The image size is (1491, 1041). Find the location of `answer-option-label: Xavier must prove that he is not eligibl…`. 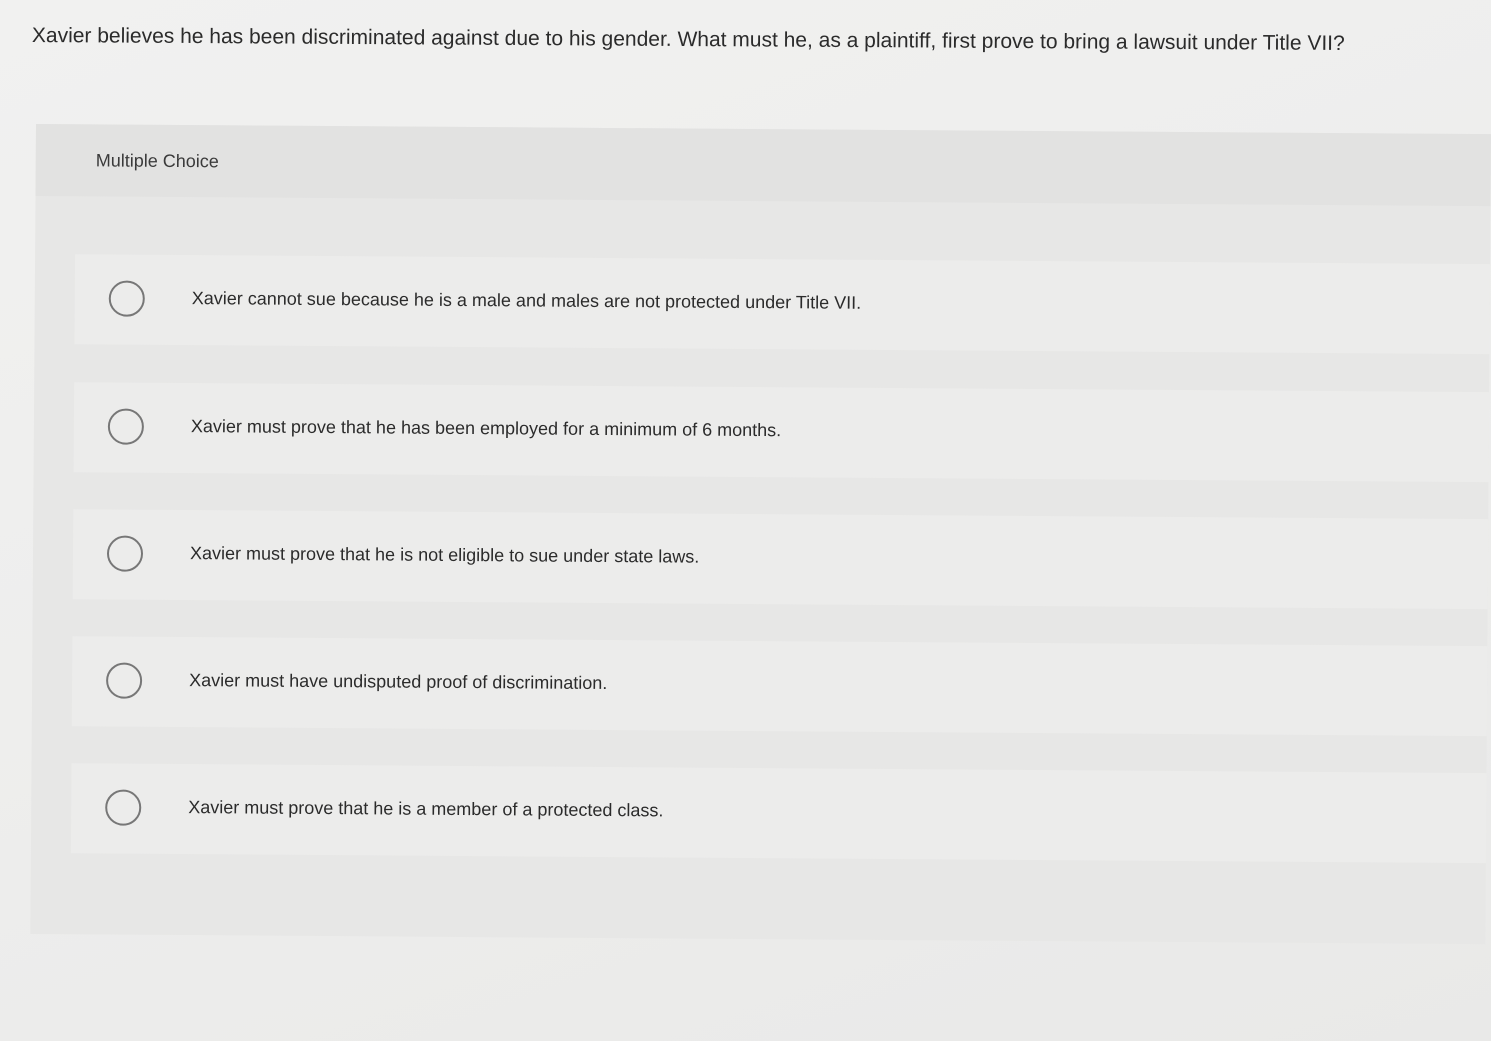

answer-option-label: Xavier must prove that he is not eligibl… is located at coordinates (444, 555).